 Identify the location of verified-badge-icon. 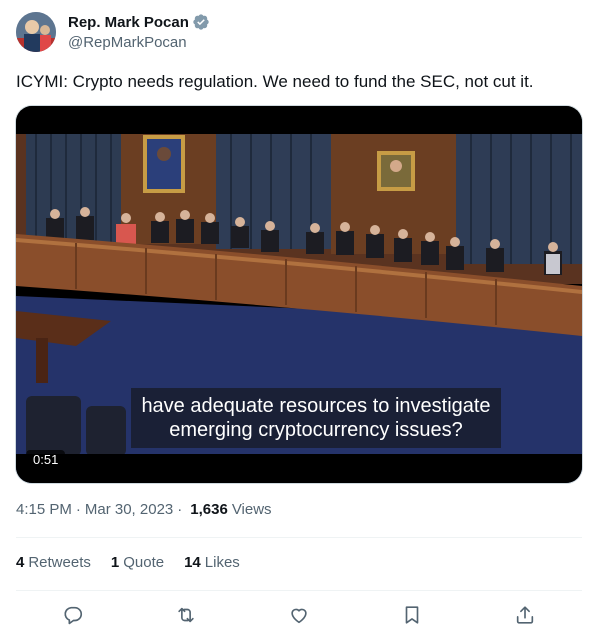
(201, 22).